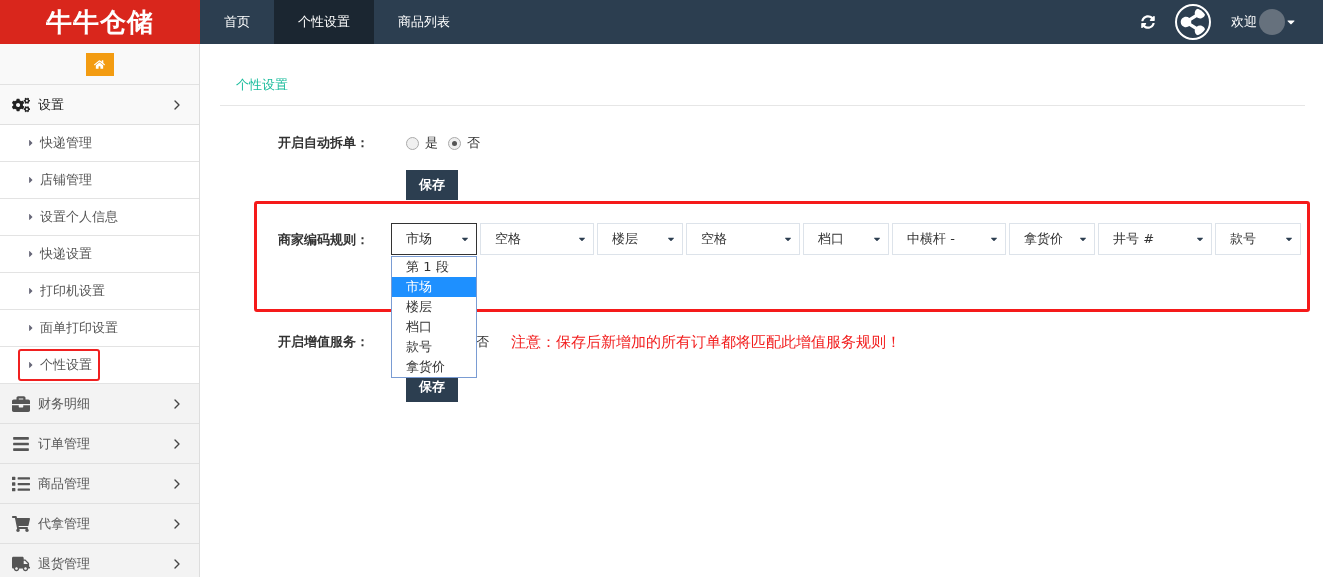 The width and height of the screenshot is (1323, 577). I want to click on select-field: 中横杆 -, so click(949, 239).